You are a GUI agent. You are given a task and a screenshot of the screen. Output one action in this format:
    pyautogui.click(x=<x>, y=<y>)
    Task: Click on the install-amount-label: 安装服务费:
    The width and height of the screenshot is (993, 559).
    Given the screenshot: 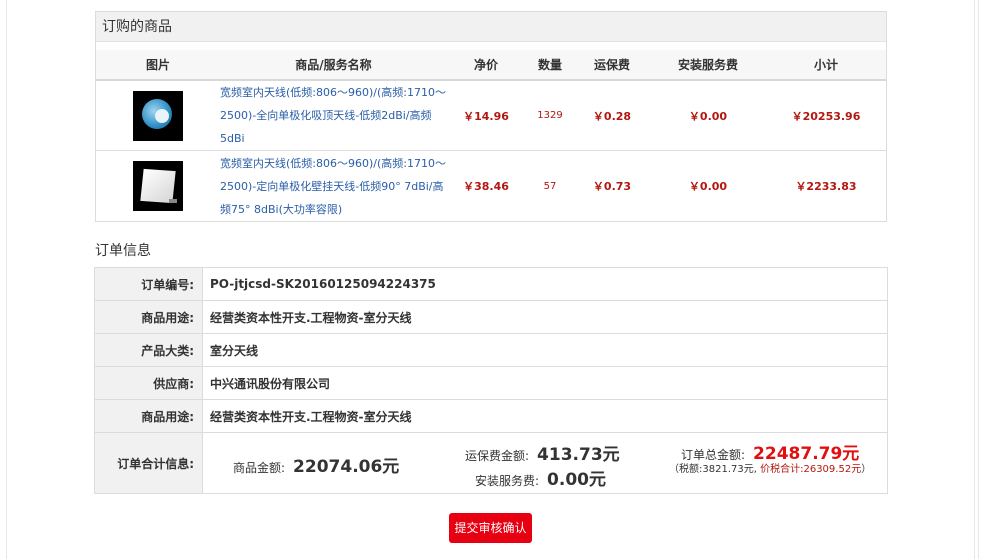 What is the action you would take?
    pyautogui.click(x=507, y=481)
    